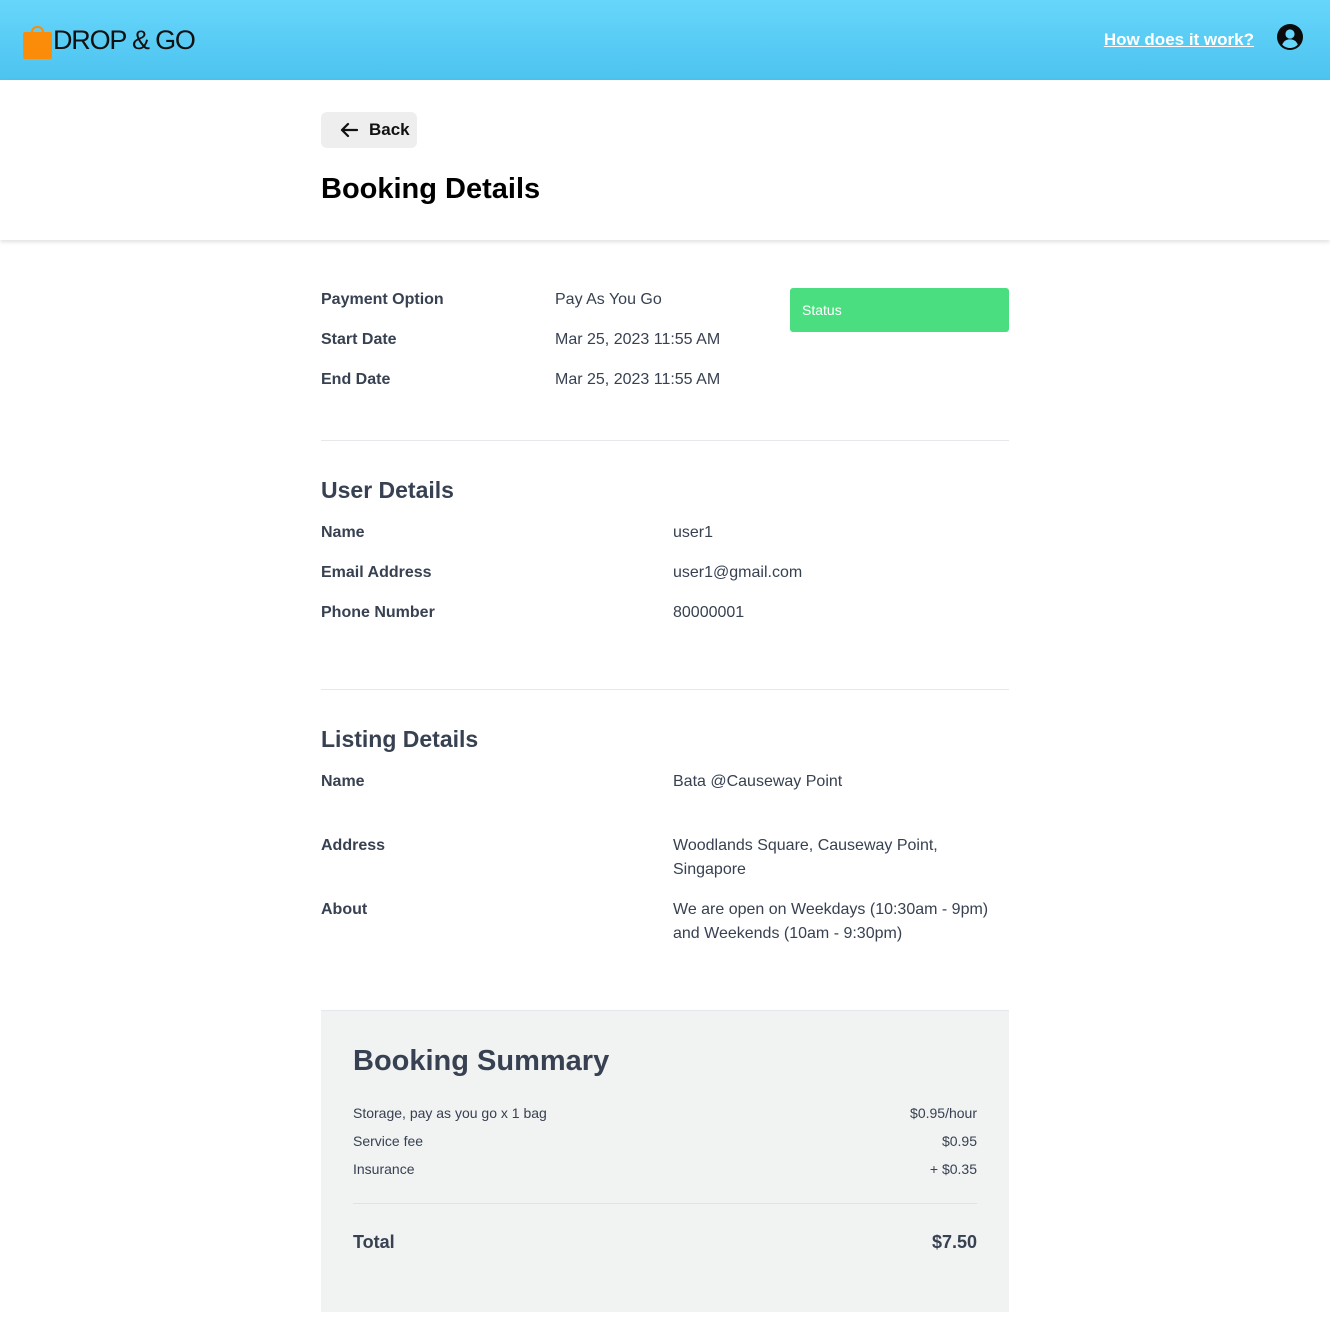  What do you see at coordinates (953, 1169) in the screenshot?
I see `summary-item-value: + $0.35` at bounding box center [953, 1169].